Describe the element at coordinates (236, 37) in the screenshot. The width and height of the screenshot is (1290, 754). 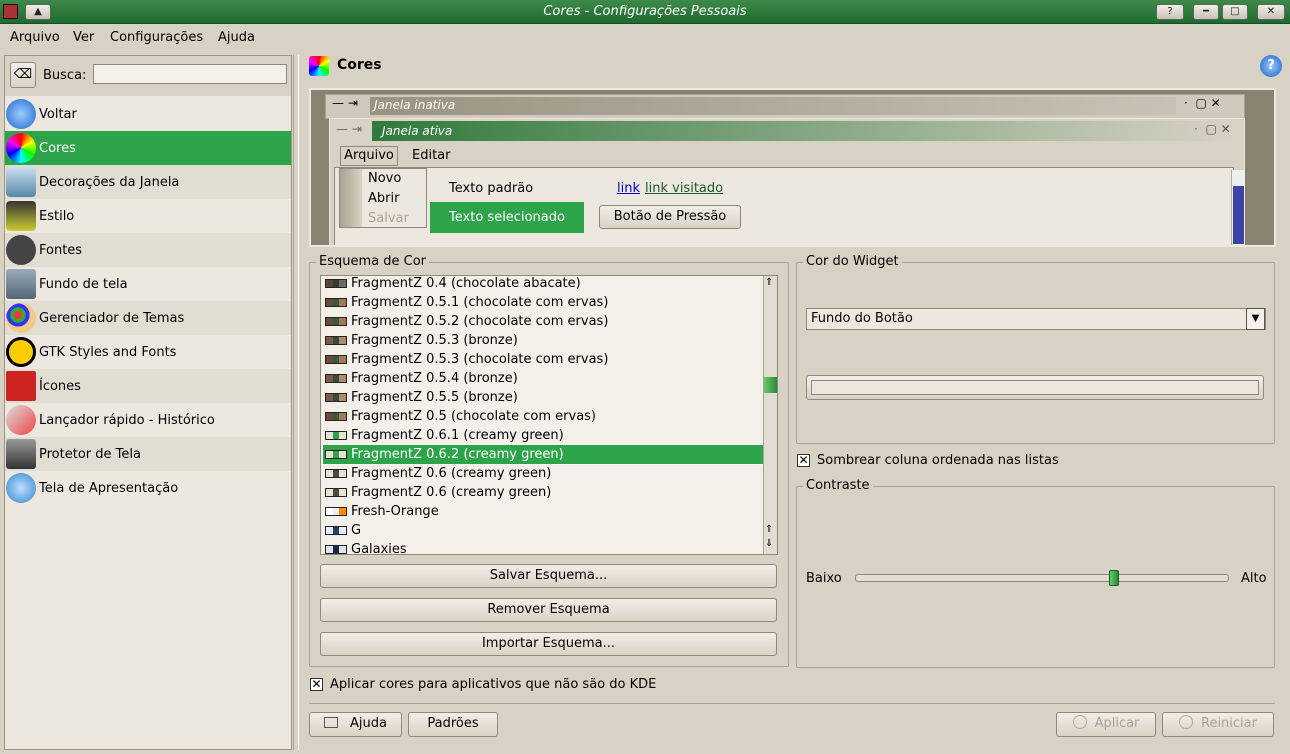
I see `menu-ajuda: Ajuda` at that location.